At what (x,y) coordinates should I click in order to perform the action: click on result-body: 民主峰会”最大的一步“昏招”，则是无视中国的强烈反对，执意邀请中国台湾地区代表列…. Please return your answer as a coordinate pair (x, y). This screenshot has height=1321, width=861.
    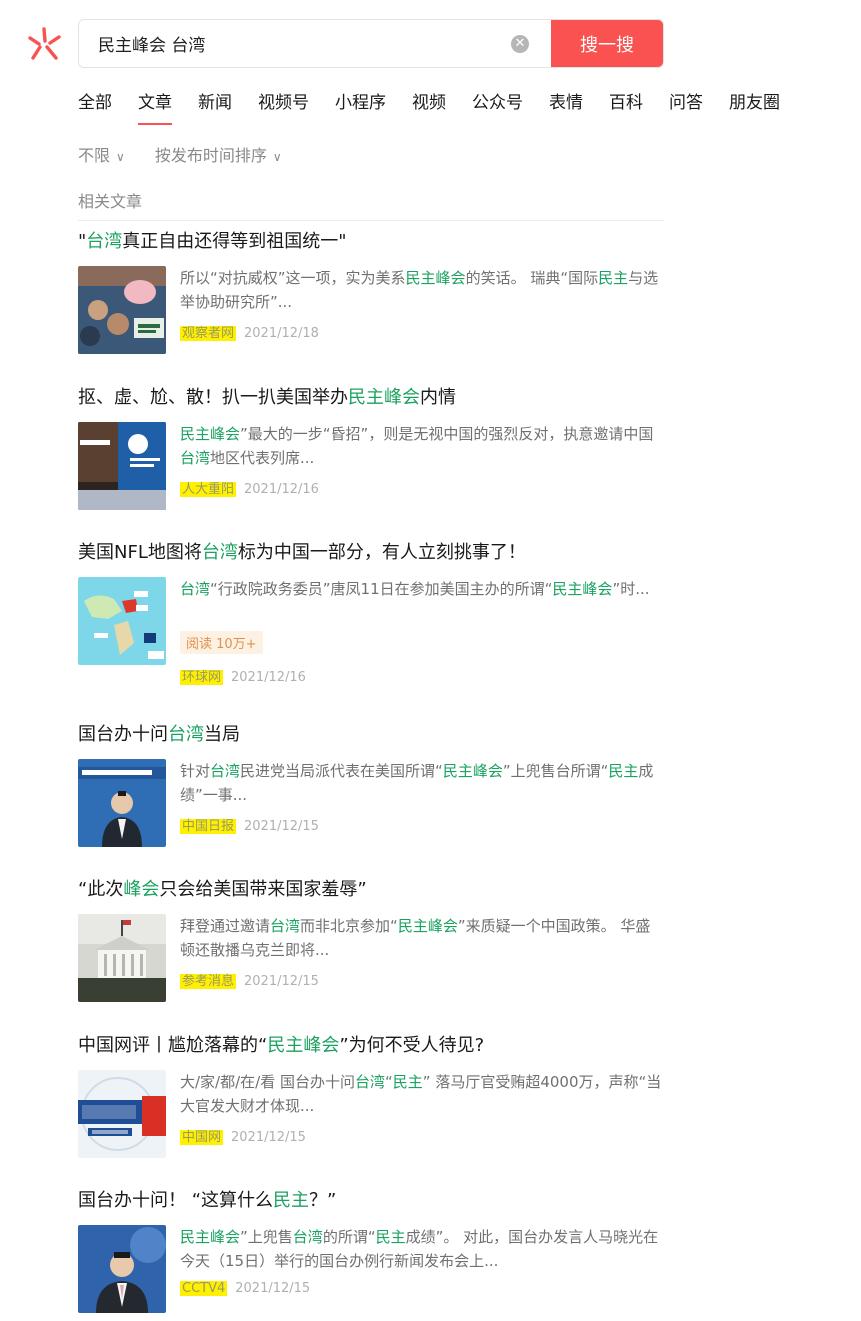
    Looking at the image, I should click on (371, 466).